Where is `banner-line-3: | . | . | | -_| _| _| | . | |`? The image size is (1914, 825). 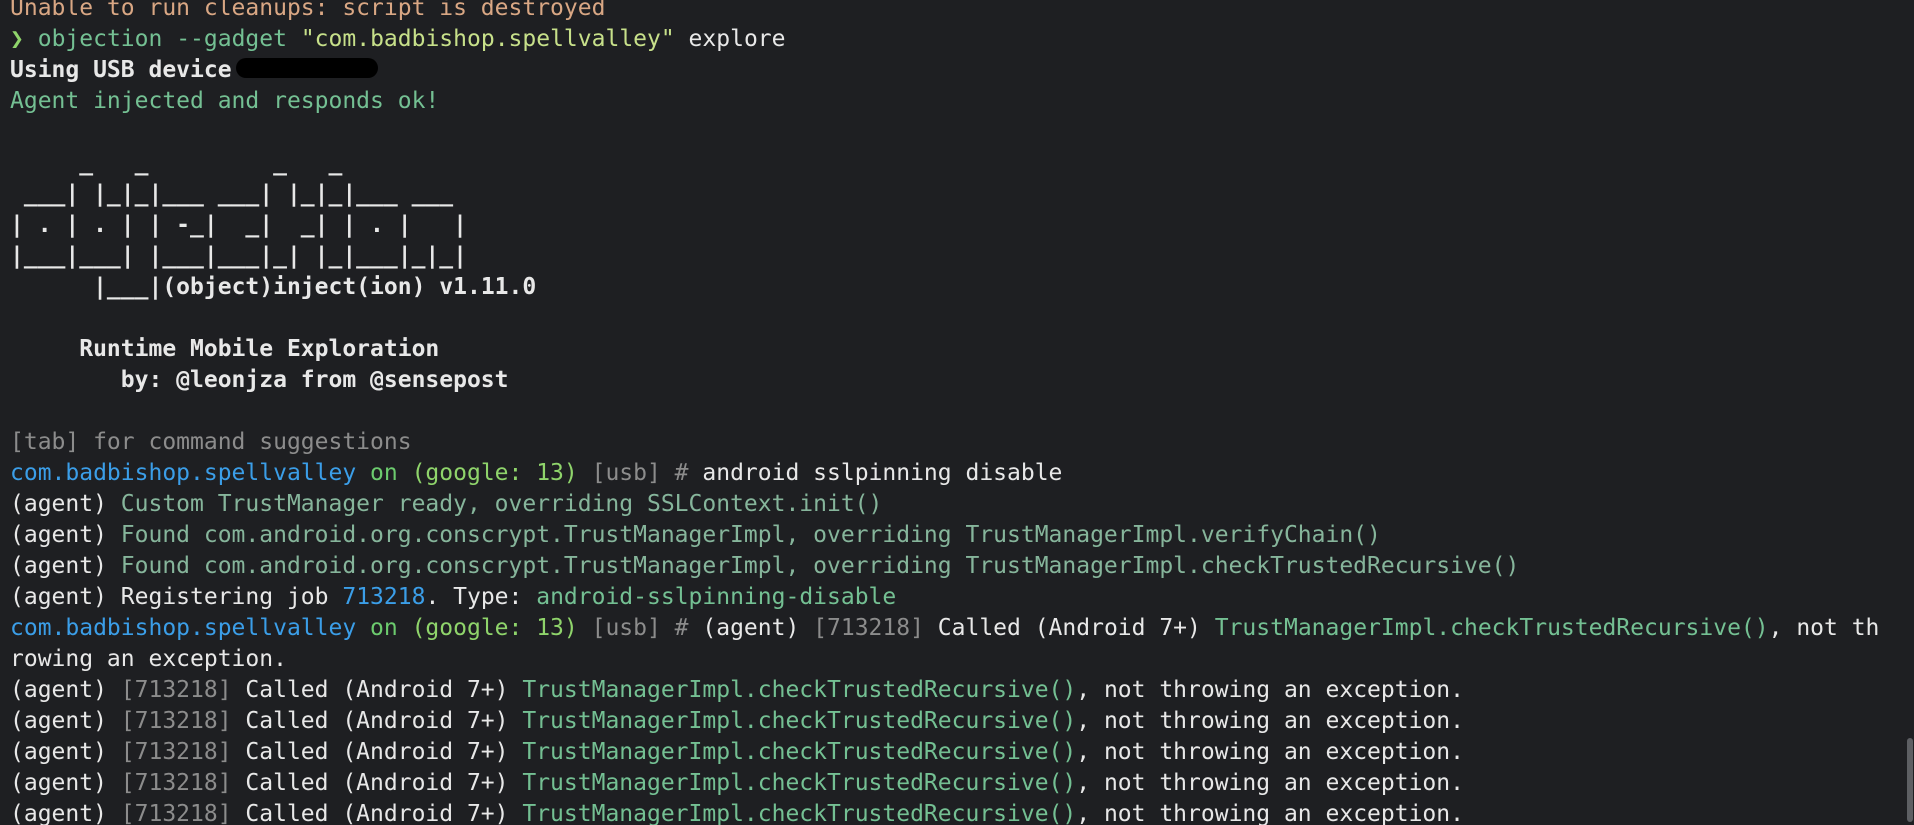
banner-line-3: | . | . | | -_| _| _| | . | | is located at coordinates (238, 225).